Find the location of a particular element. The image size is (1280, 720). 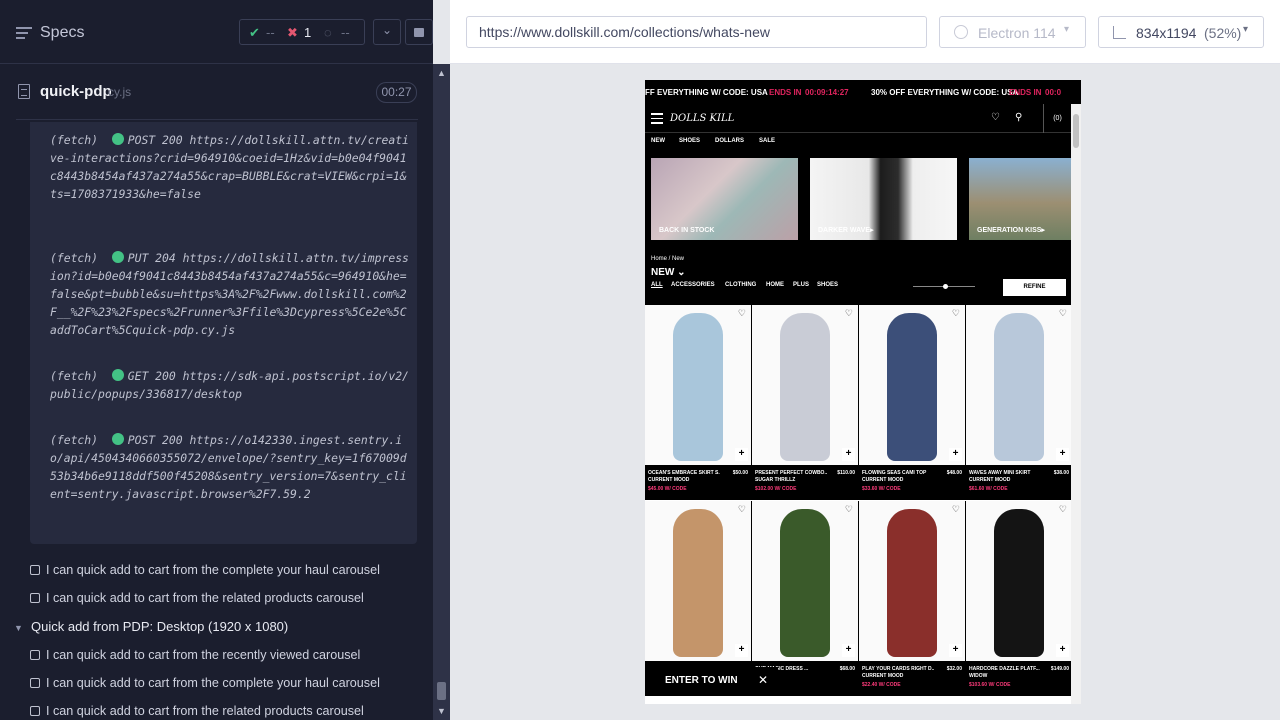

refine-button: REFINE is located at coordinates (1034, 287).